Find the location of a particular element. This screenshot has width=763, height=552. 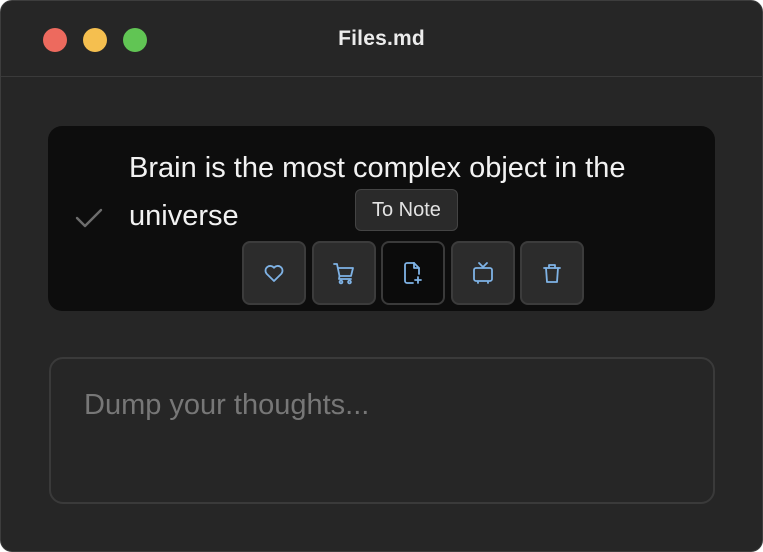

favorite-button is located at coordinates (274, 273).